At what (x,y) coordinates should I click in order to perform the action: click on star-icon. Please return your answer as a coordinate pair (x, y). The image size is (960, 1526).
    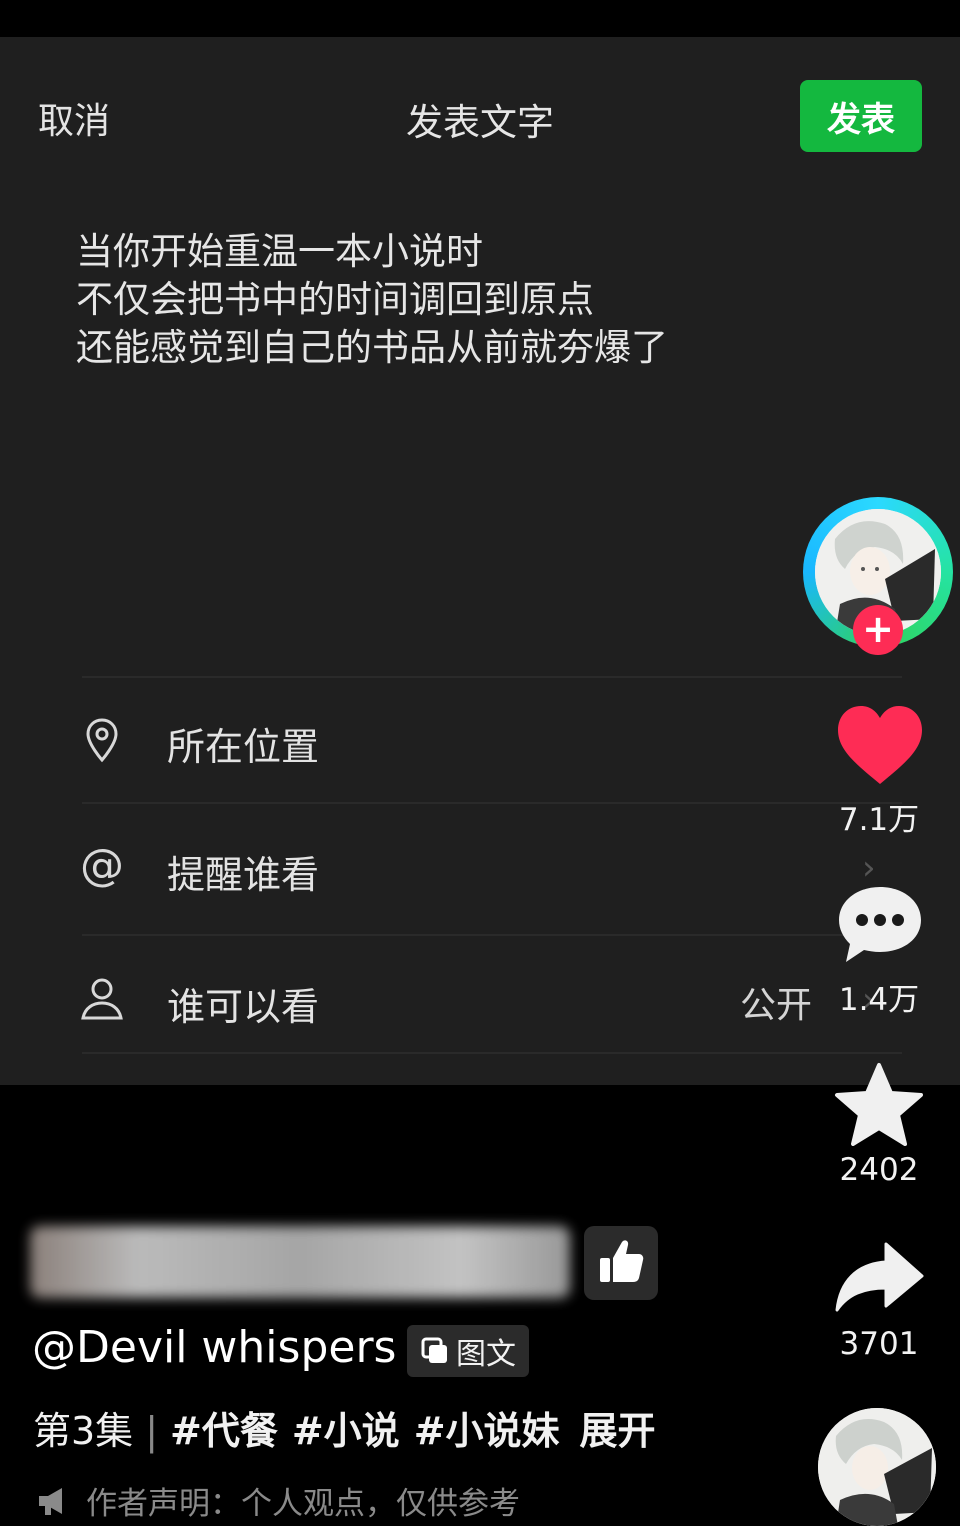
    Looking at the image, I should click on (879, 1104).